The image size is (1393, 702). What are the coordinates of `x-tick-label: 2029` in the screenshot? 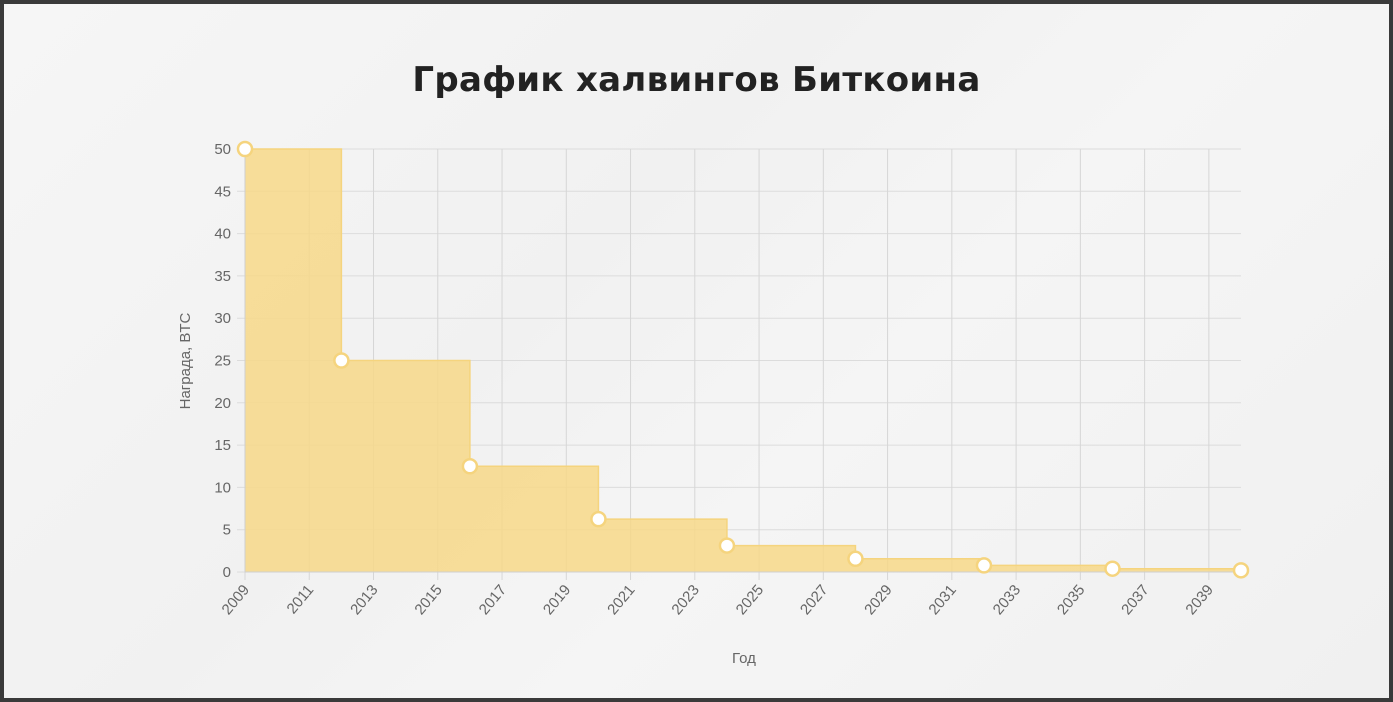 It's located at (878, 600).